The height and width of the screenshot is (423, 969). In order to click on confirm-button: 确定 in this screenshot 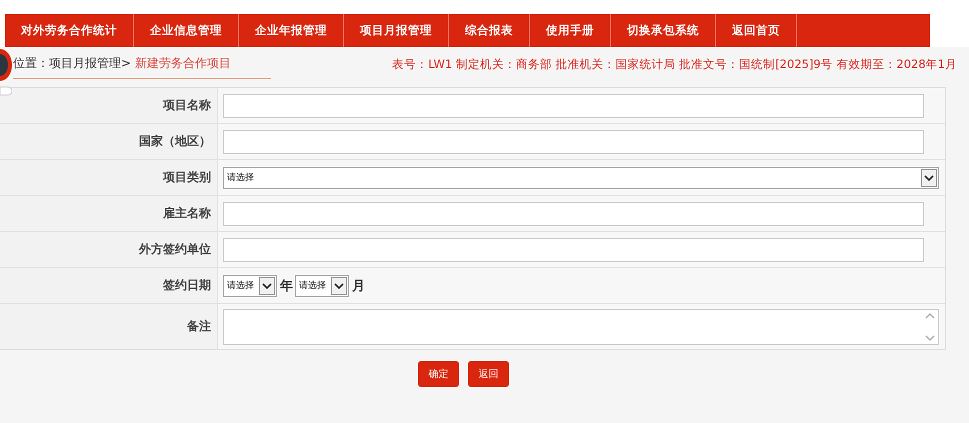, I will do `click(438, 374)`.